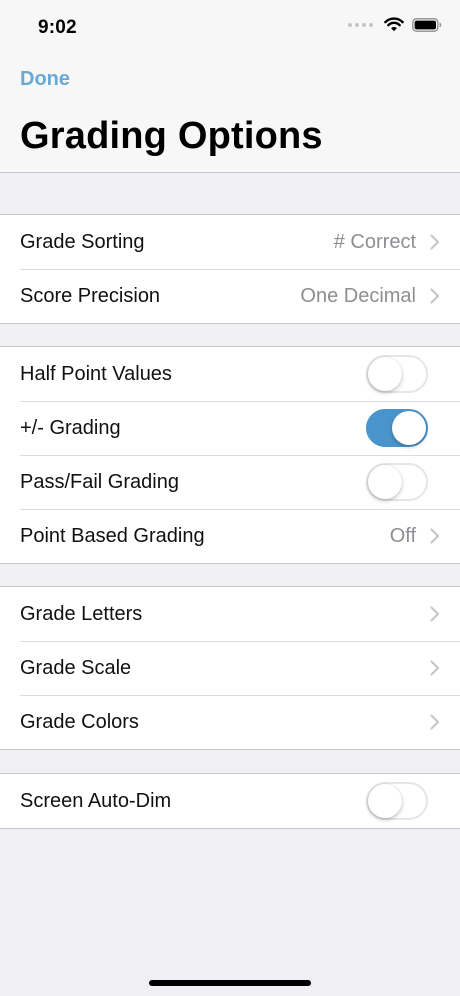 The height and width of the screenshot is (996, 460). I want to click on point-based-grading-value: Off, so click(402, 536).